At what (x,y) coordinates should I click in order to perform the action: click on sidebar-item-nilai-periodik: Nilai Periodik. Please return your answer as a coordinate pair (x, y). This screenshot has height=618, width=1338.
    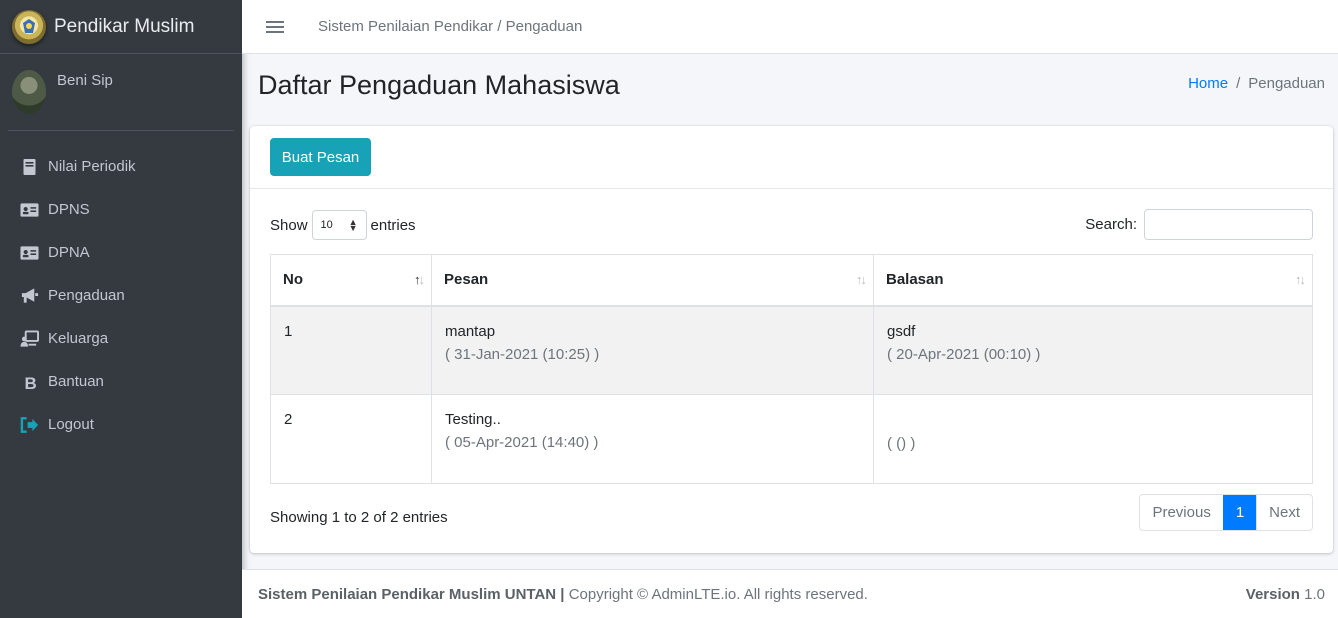
    Looking at the image, I should click on (121, 166).